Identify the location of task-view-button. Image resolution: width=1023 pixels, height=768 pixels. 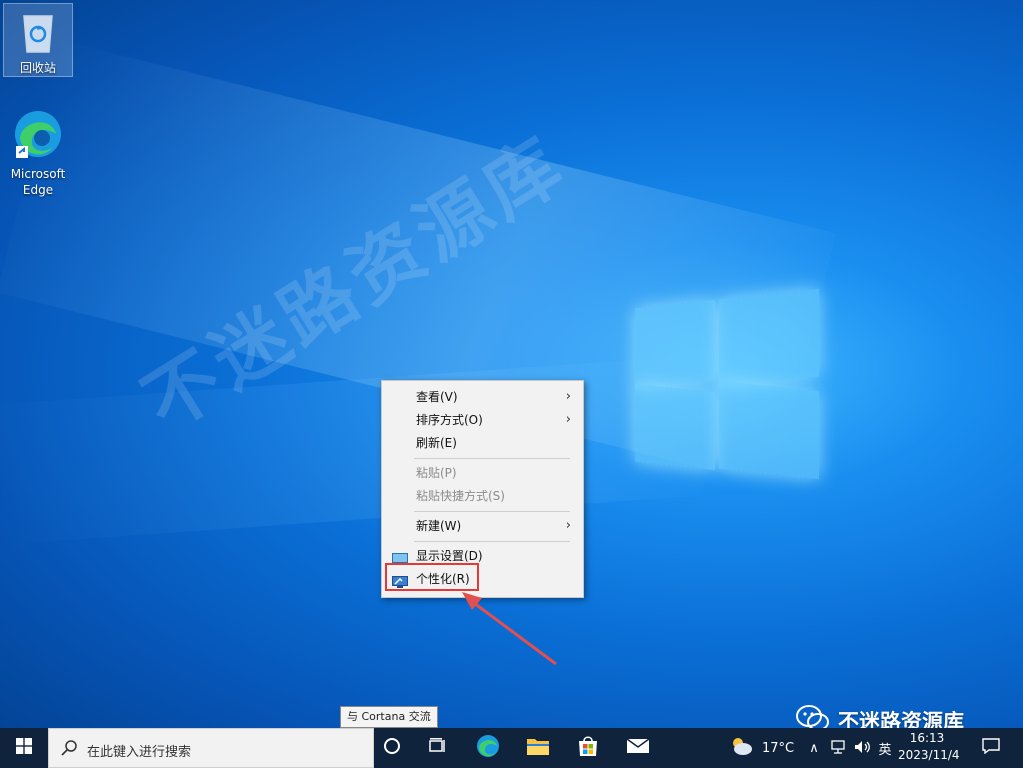
(438, 748).